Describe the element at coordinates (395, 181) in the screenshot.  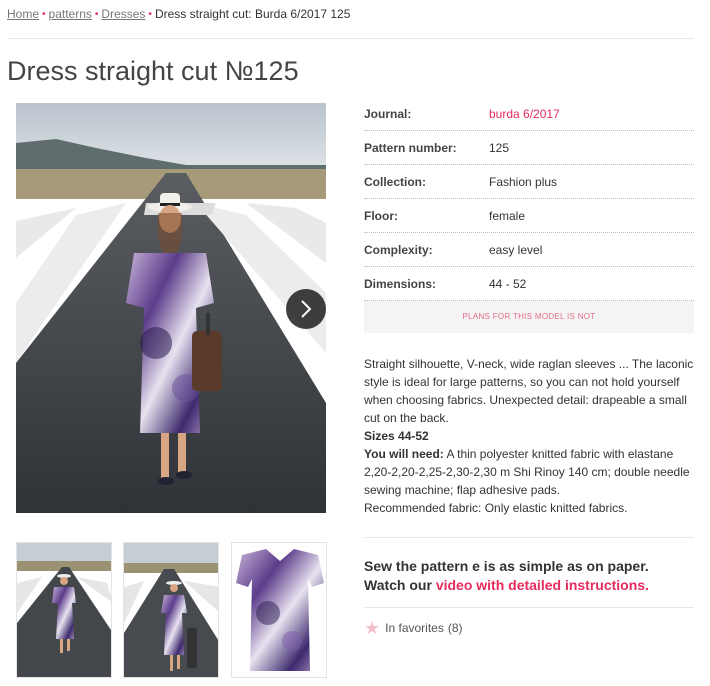
I see `spec-label: Collection:` at that location.